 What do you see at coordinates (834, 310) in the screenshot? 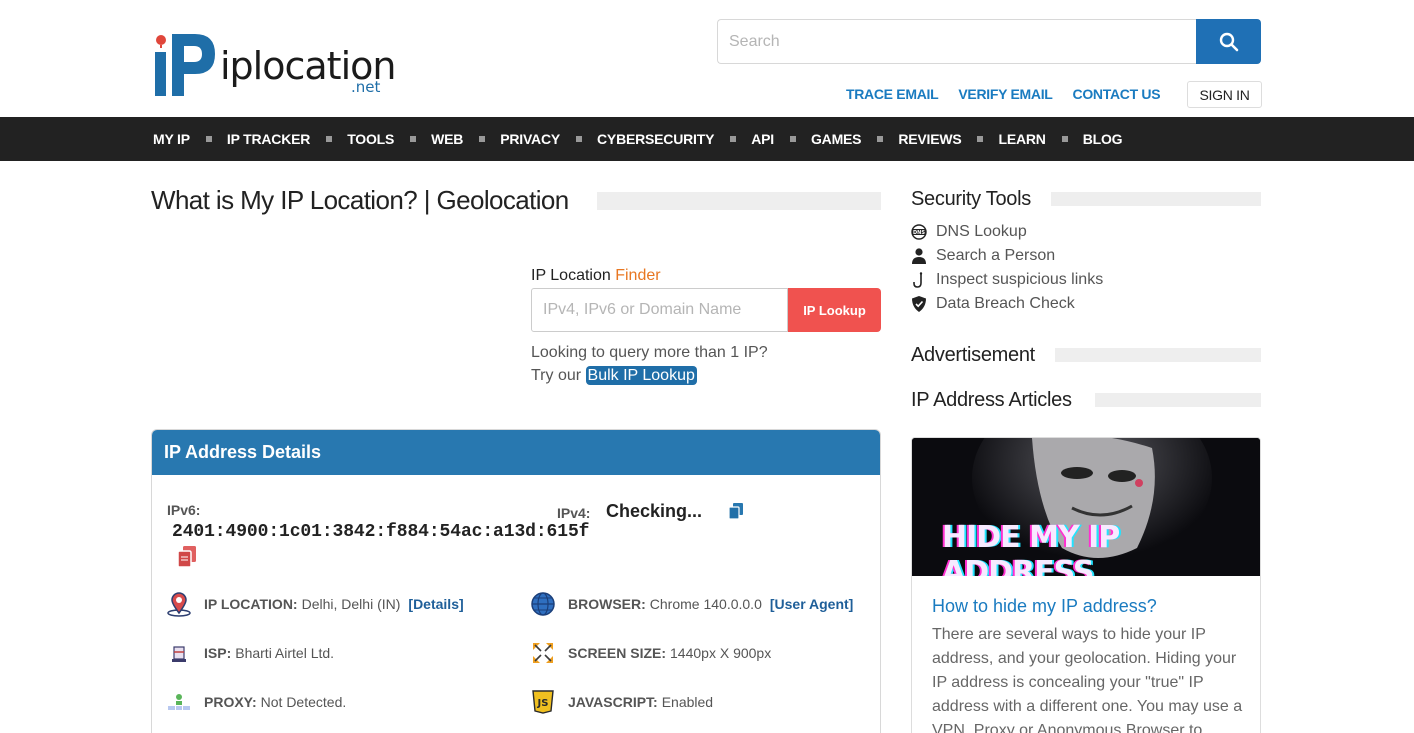
I see `ip-lookup-button: IP Lookup` at bounding box center [834, 310].